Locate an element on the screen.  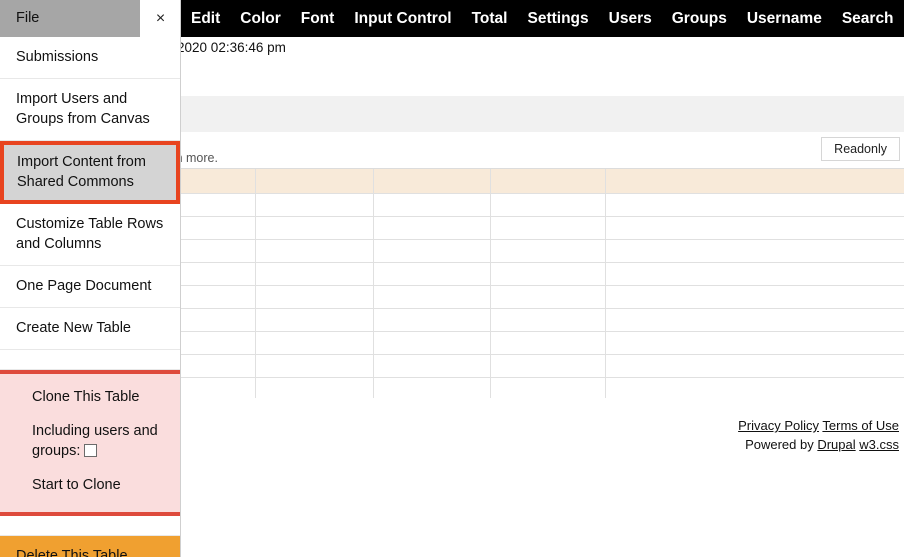
menu-item-import-content-from-shared-commons: Import Content from Shared Commons is located at coordinates (90, 172).